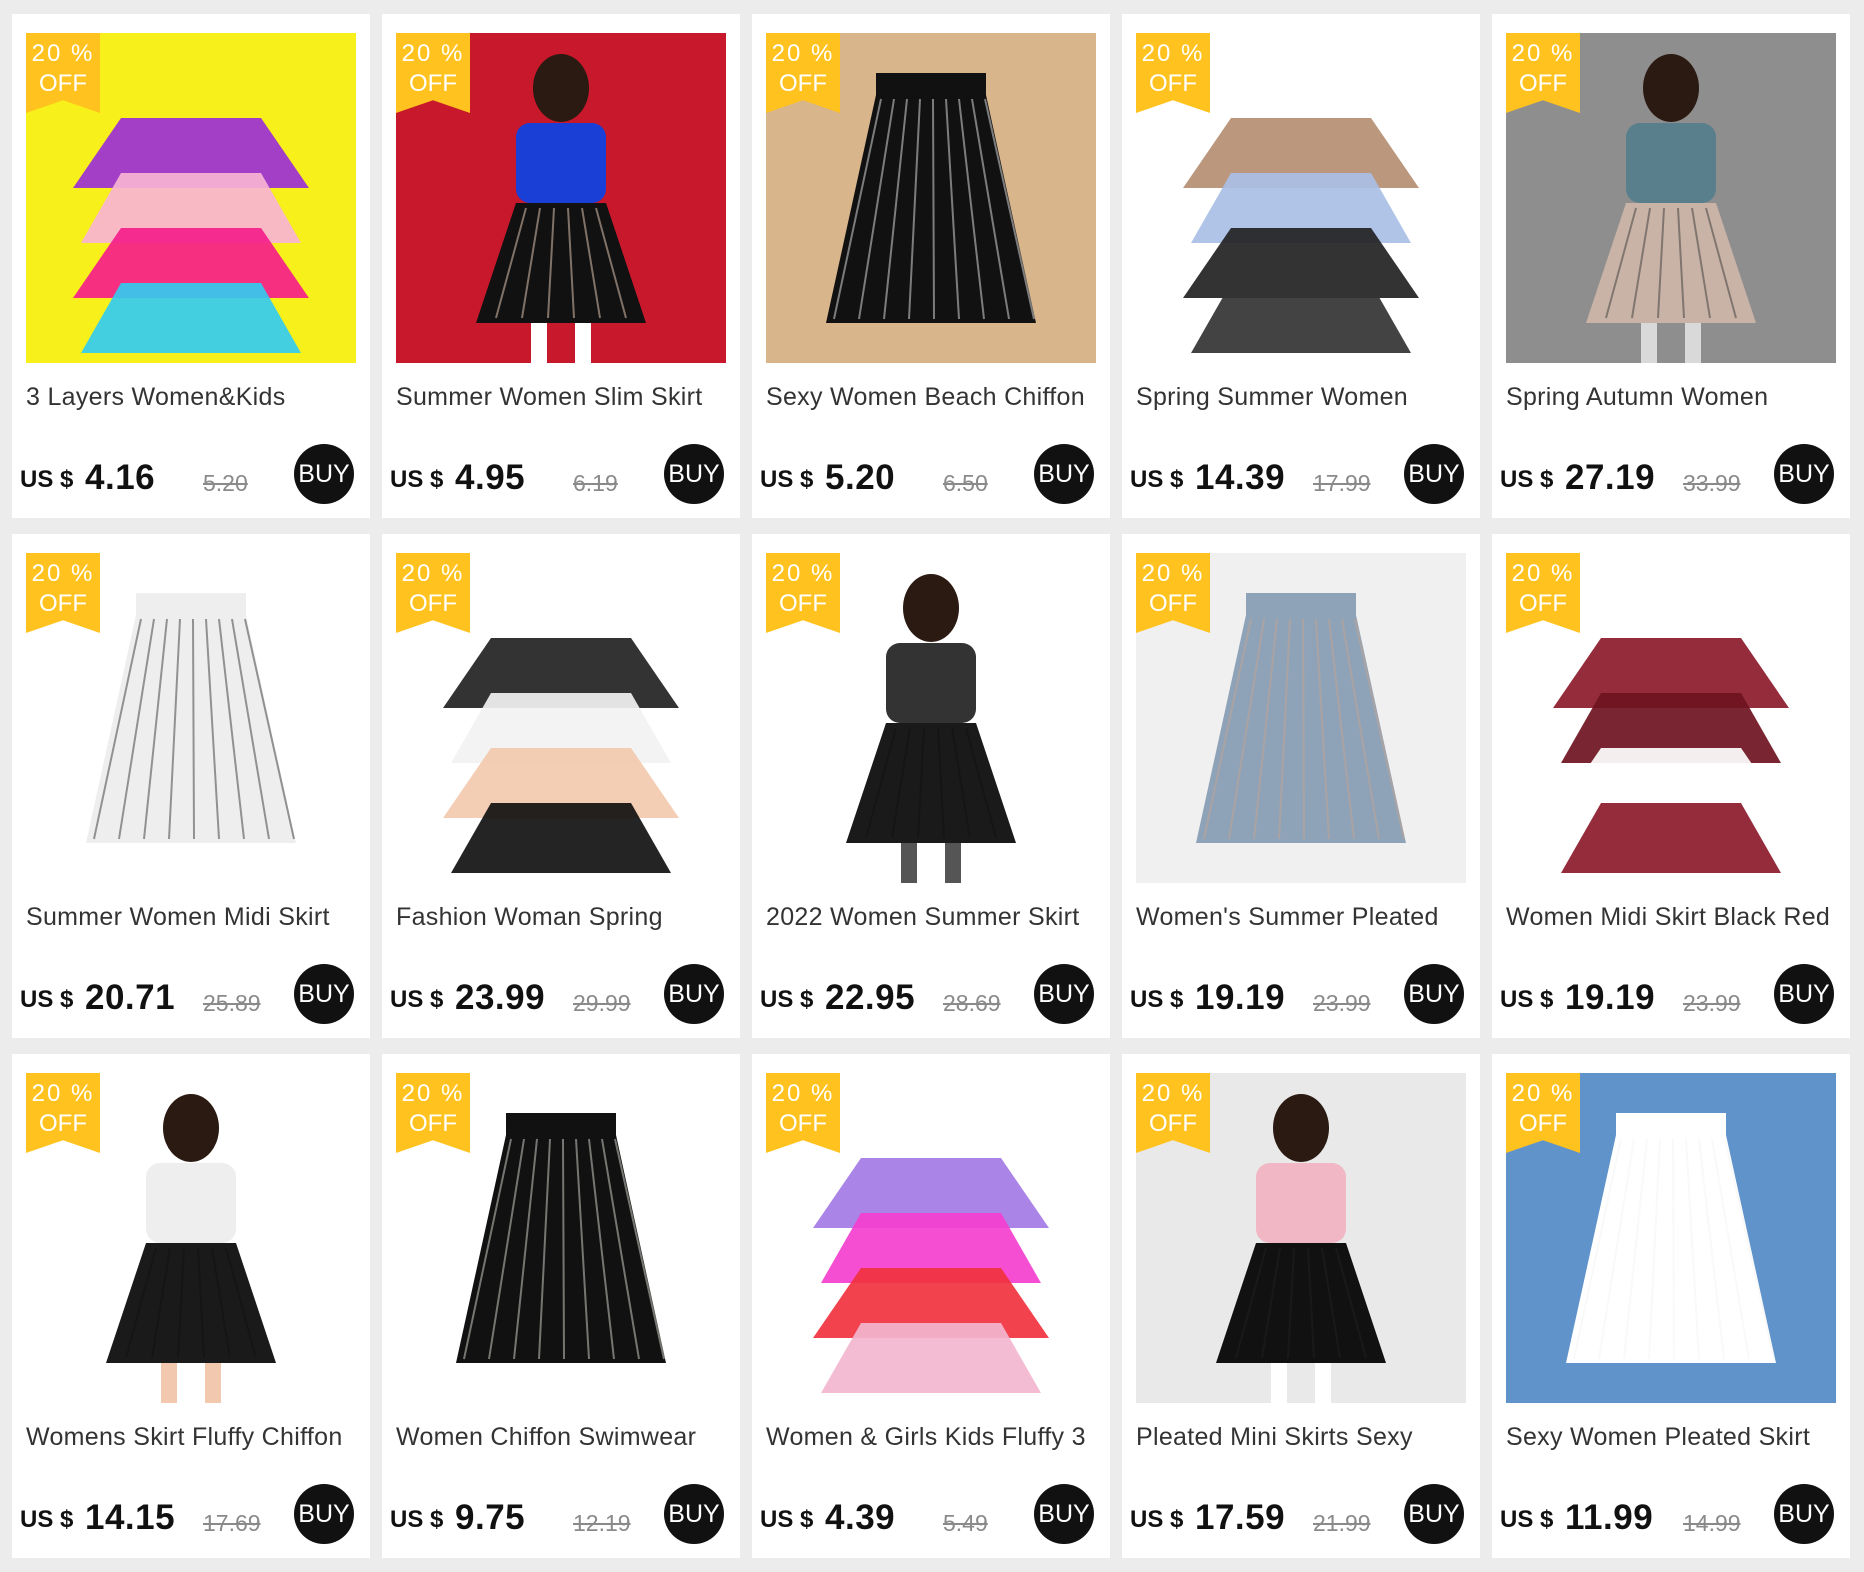 This screenshot has width=1864, height=1572. Describe the element at coordinates (564, 397) in the screenshot. I see `product-title: Summer Women Slim Skirt` at that location.